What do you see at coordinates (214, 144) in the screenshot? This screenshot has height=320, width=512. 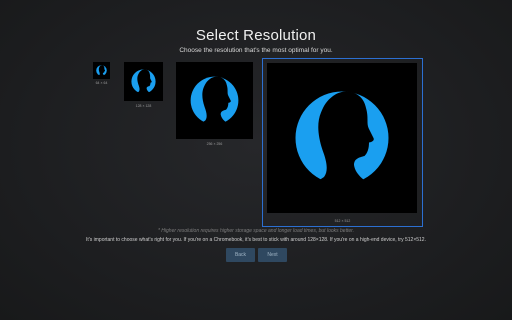 I see `resolution-label: 256 × 256` at bounding box center [214, 144].